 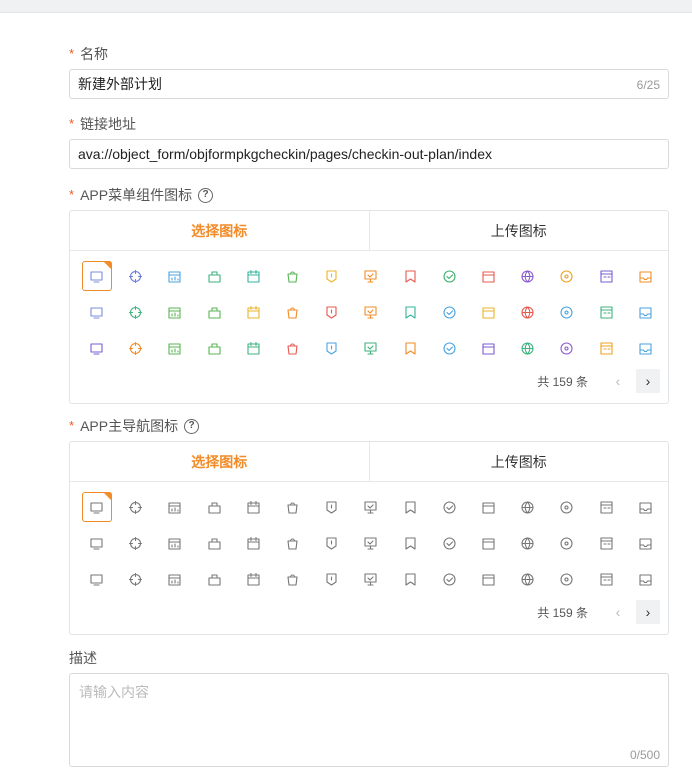 What do you see at coordinates (369, 84) in the screenshot?
I see `name-input: 新建外部计划 6/25` at bounding box center [369, 84].